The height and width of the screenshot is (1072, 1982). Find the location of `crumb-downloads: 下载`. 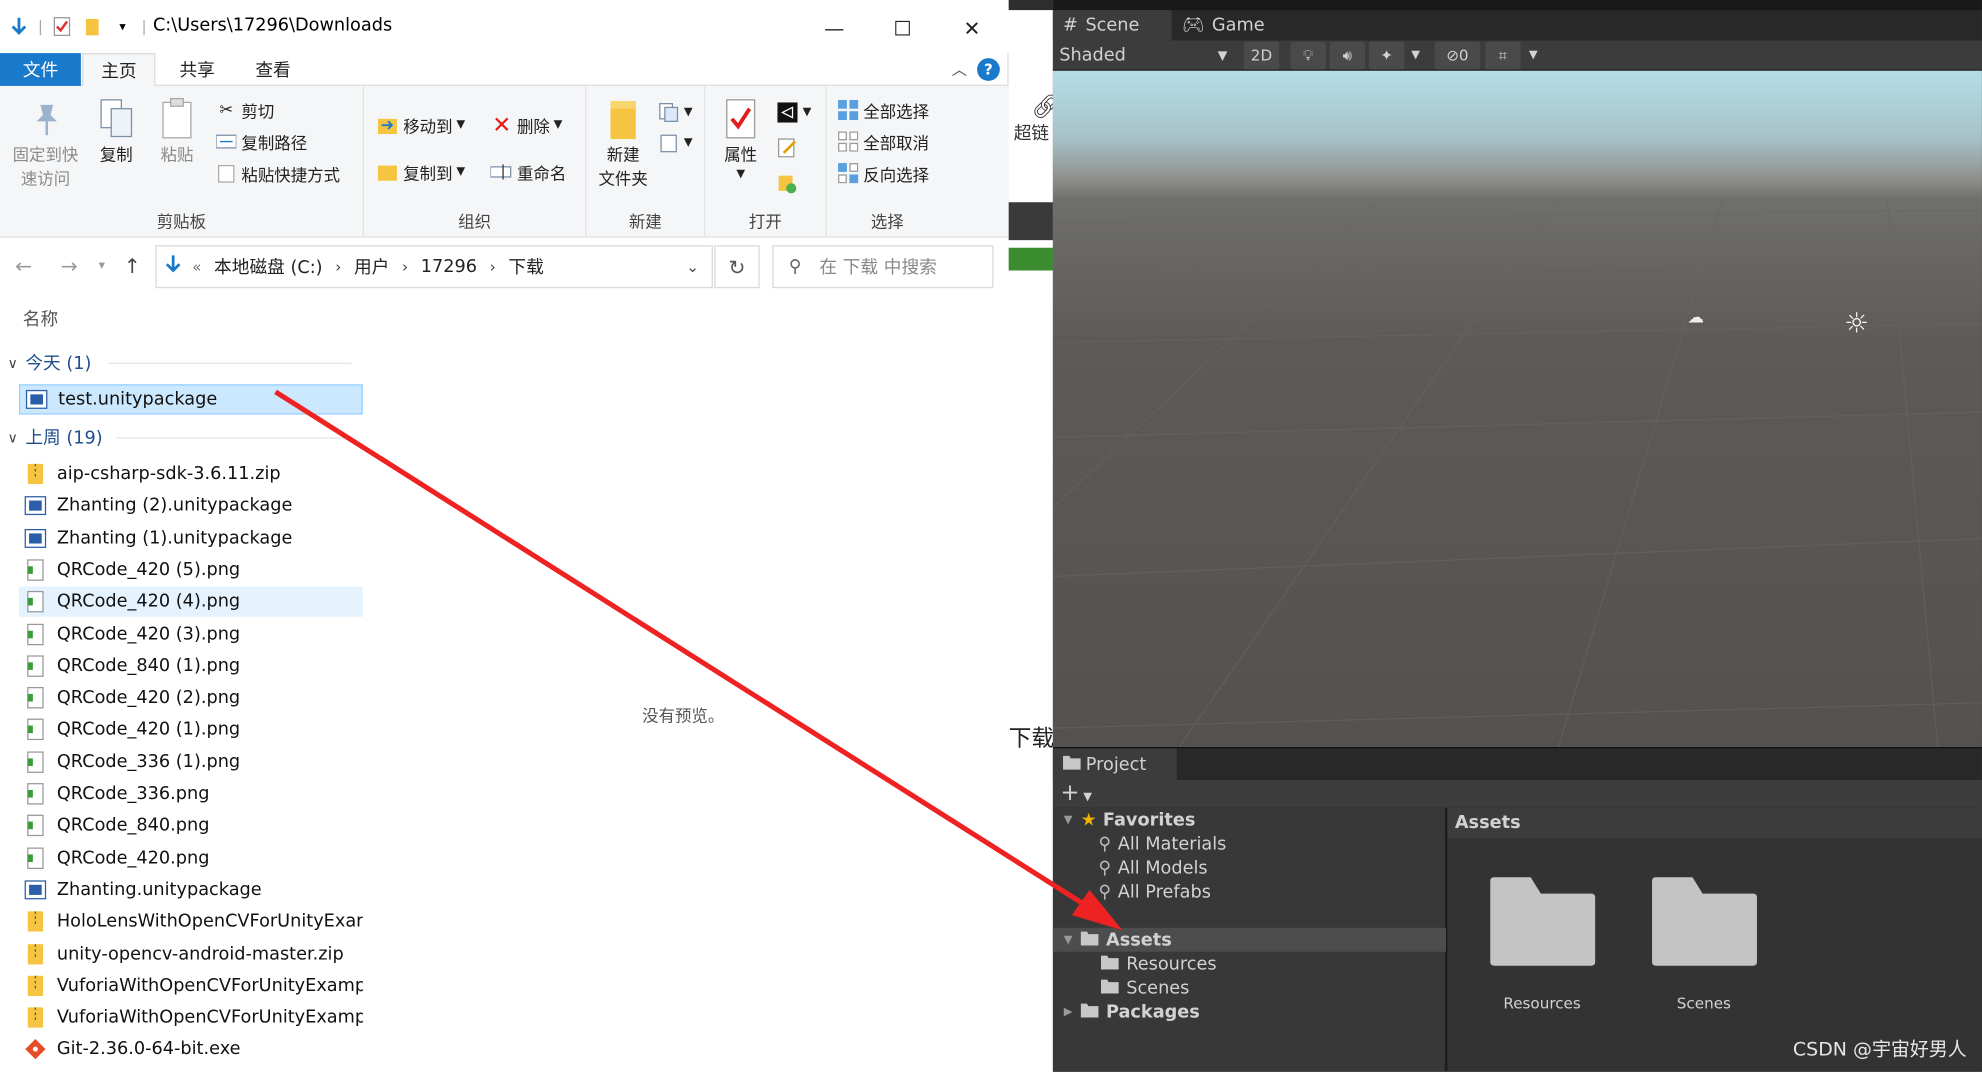

crumb-downloads: 下载 is located at coordinates (525, 266).